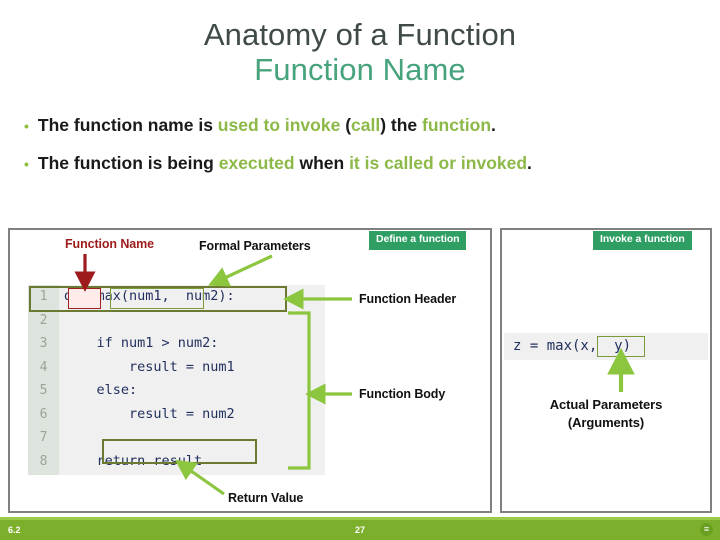 The width and height of the screenshot is (720, 540). I want to click on line-number: 7, so click(43, 437).